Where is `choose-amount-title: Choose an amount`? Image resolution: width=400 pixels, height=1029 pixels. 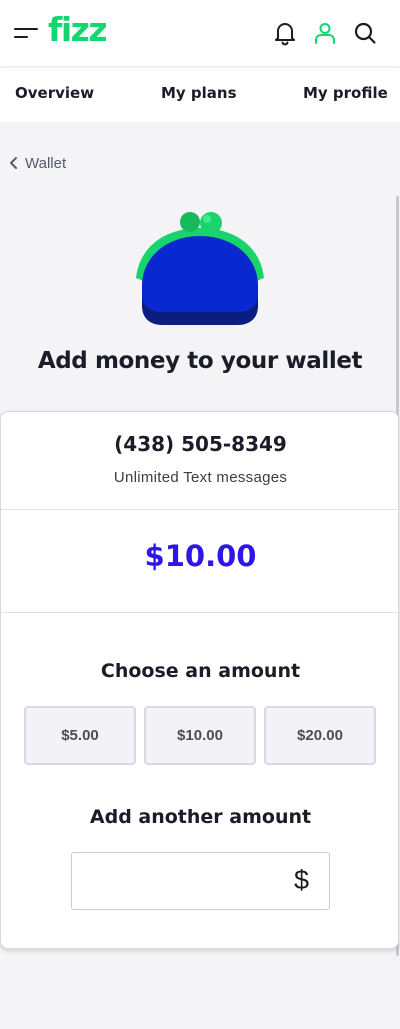
choose-amount-title: Choose an amount is located at coordinates (200, 671).